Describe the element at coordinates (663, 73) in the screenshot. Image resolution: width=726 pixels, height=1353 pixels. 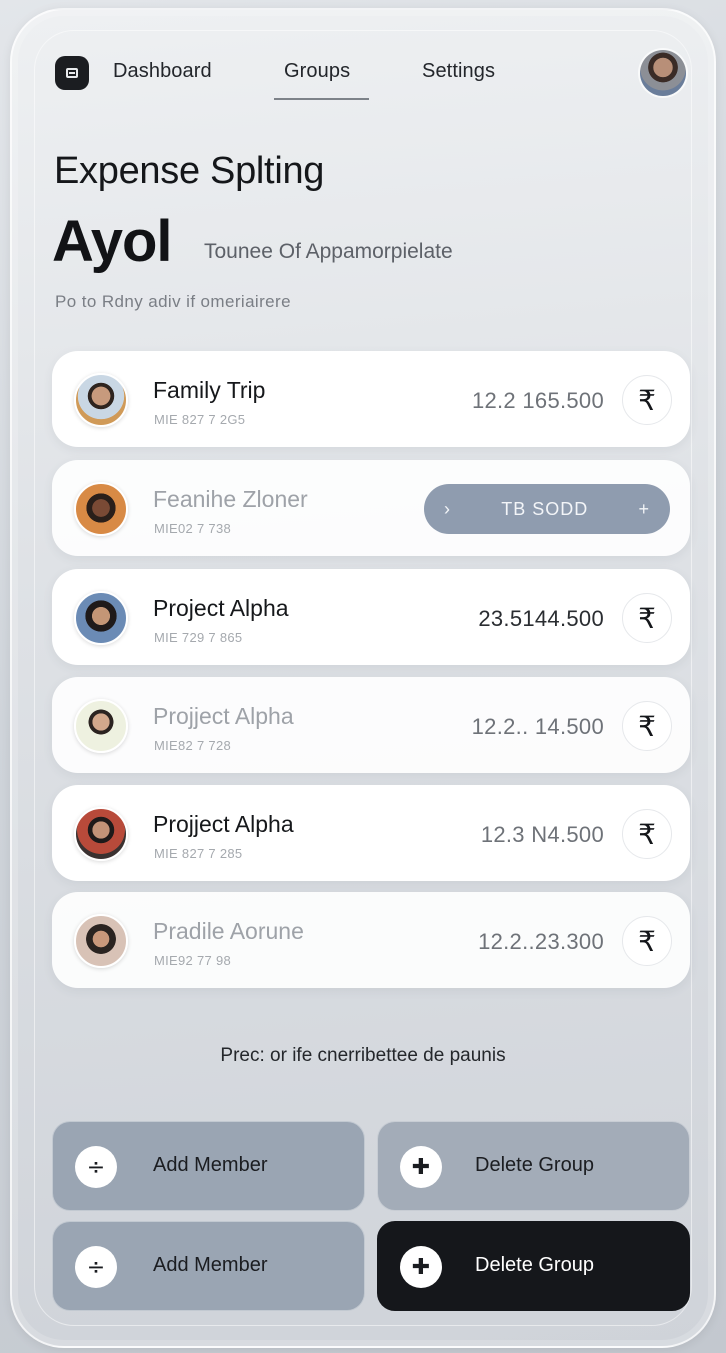
I see `profile-avatar` at that location.